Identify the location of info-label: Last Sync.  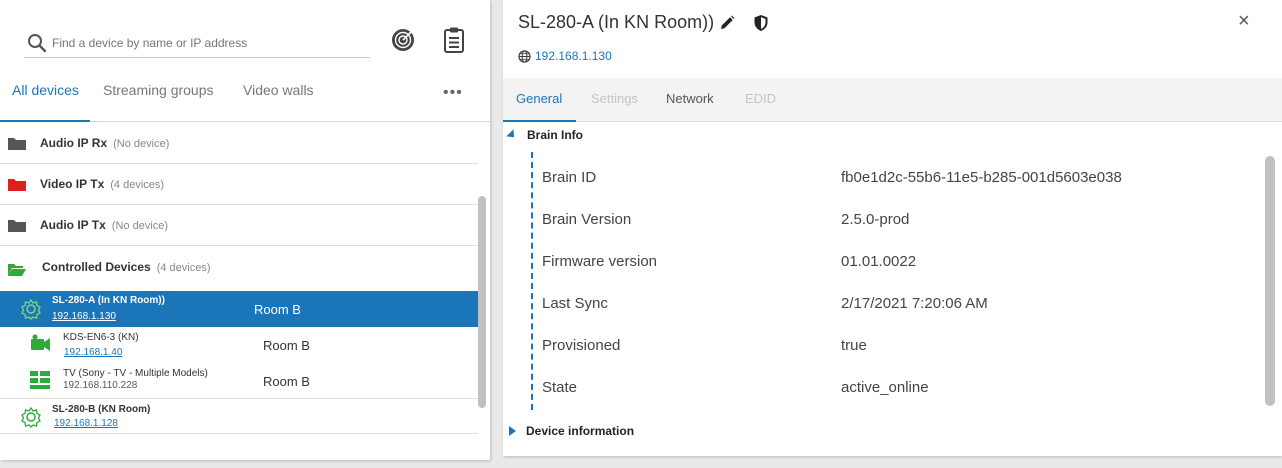
(575, 303).